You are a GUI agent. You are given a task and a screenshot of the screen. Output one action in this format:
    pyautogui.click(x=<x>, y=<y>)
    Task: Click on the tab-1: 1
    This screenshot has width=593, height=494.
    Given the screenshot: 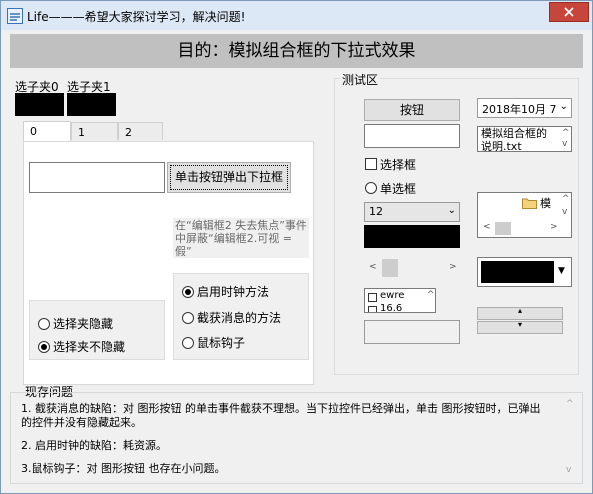 What is the action you would take?
    pyautogui.click(x=94, y=131)
    